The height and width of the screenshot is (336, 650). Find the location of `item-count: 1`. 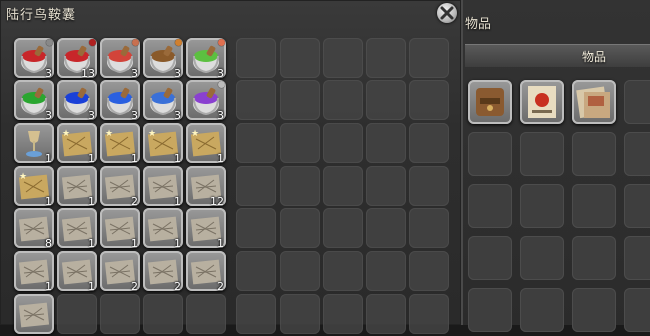

item-count: 1 is located at coordinates (91, 201).